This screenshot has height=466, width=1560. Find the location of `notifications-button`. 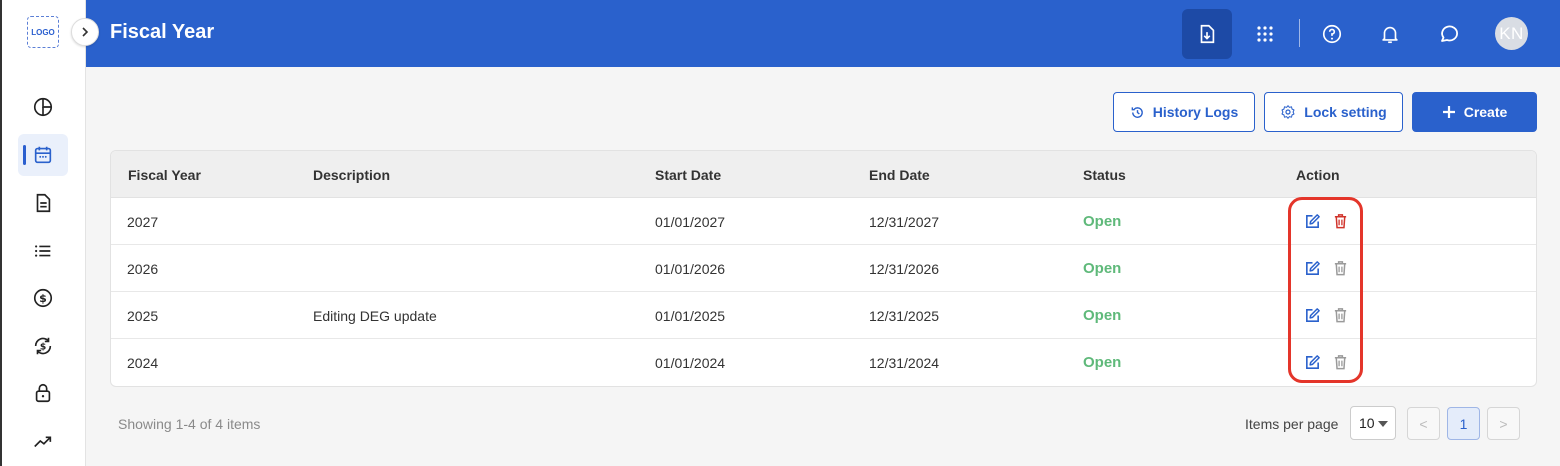

notifications-button is located at coordinates (1390, 34).